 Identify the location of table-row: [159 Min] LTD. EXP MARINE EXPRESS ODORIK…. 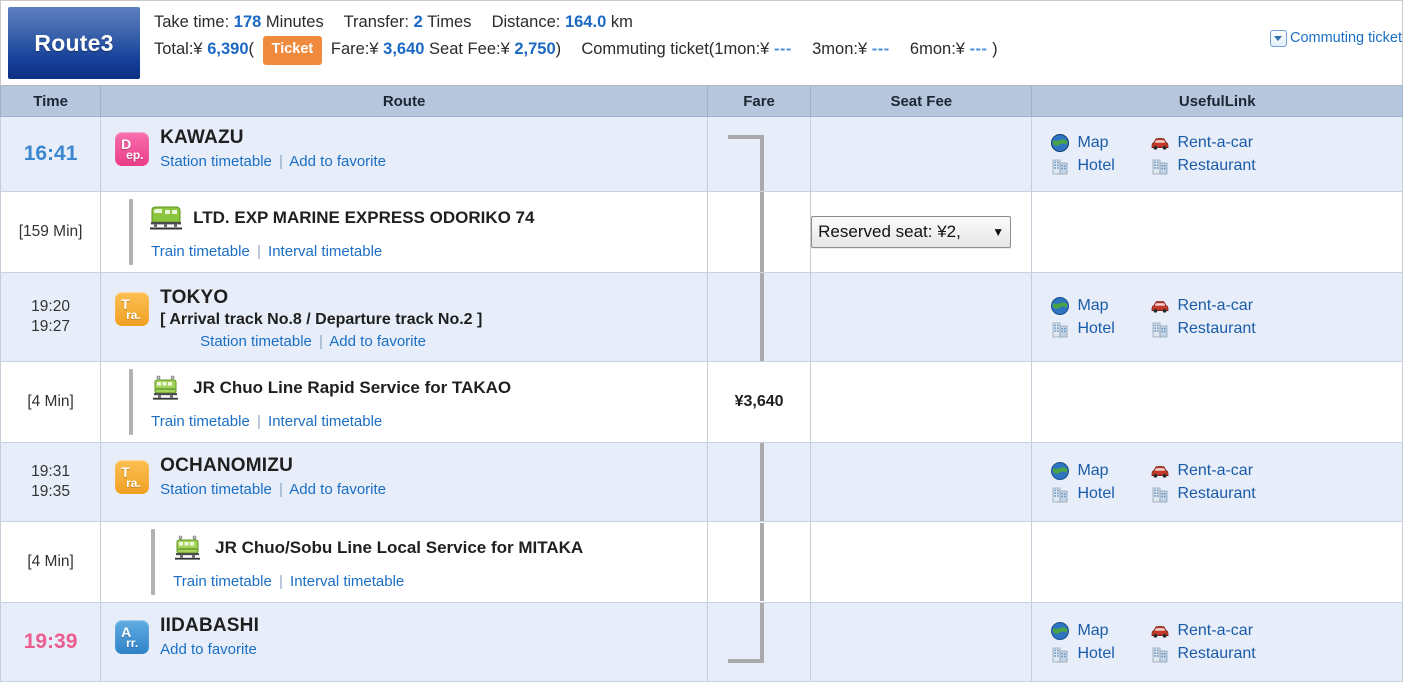
(701, 232).